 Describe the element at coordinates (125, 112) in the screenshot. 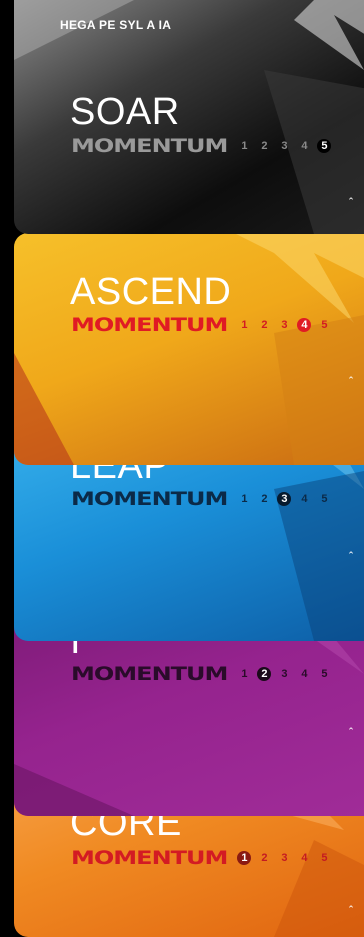

I see `level-title: SOAR` at that location.